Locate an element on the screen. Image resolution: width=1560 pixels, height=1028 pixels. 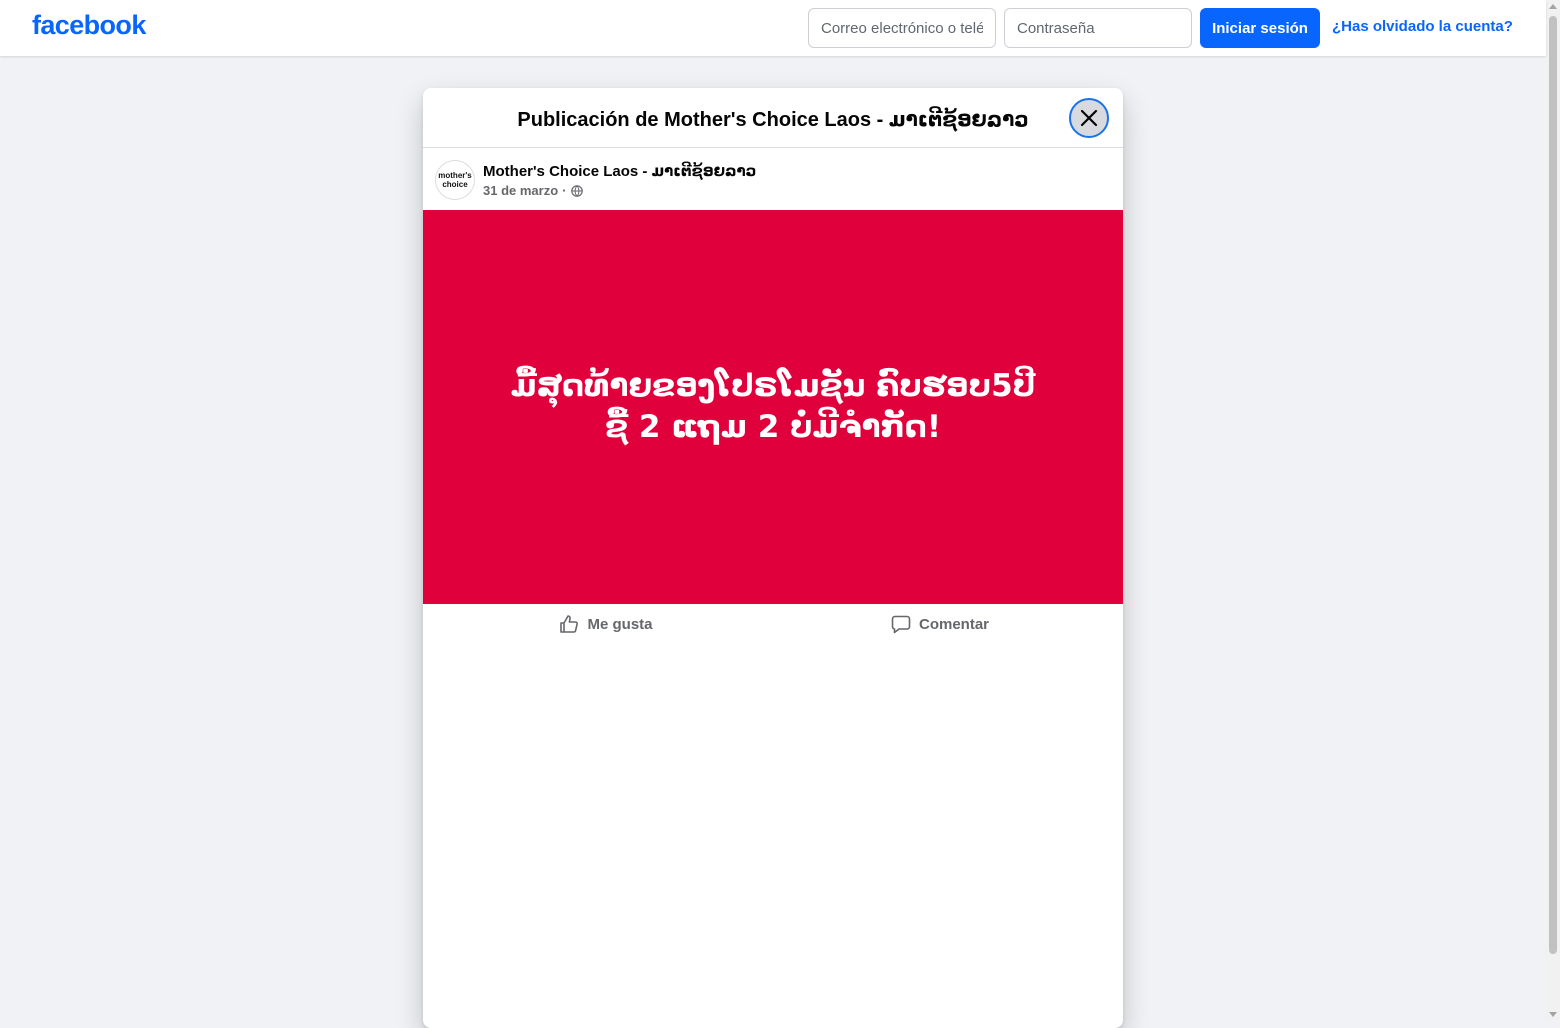
close-icon is located at coordinates (1089, 118).